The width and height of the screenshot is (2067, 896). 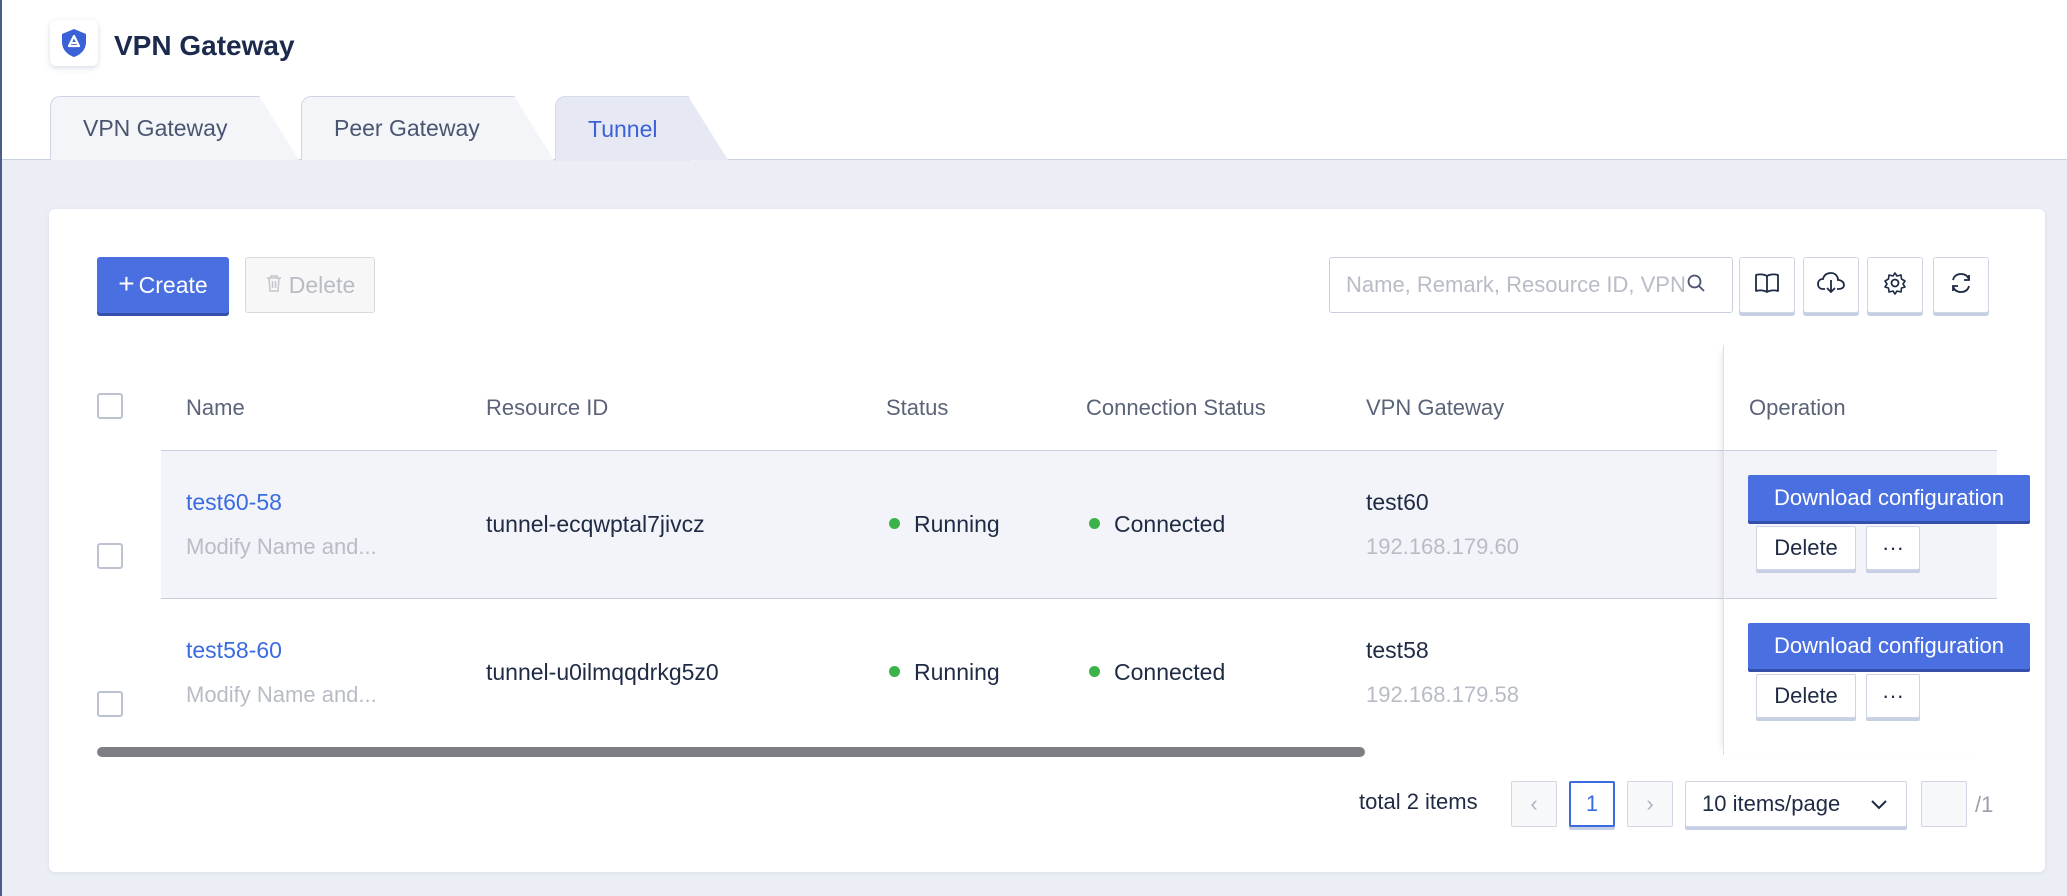 What do you see at coordinates (1984, 804) in the screenshot?
I see `total-pages-text: /1` at bounding box center [1984, 804].